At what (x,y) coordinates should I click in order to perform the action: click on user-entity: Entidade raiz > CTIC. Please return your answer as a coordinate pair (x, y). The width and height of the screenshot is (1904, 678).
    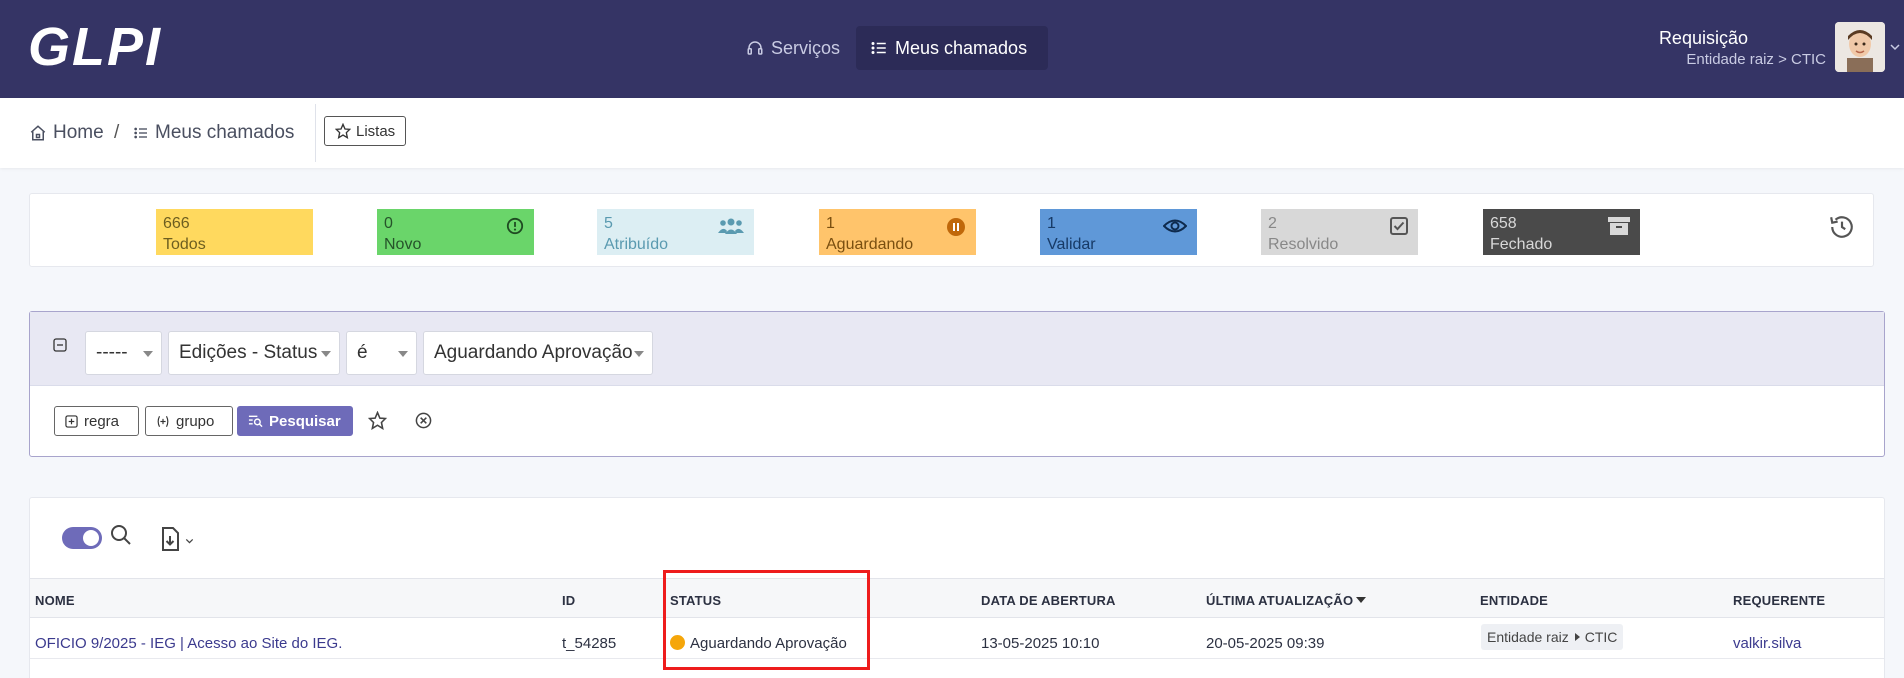
    Looking at the image, I should click on (1756, 59).